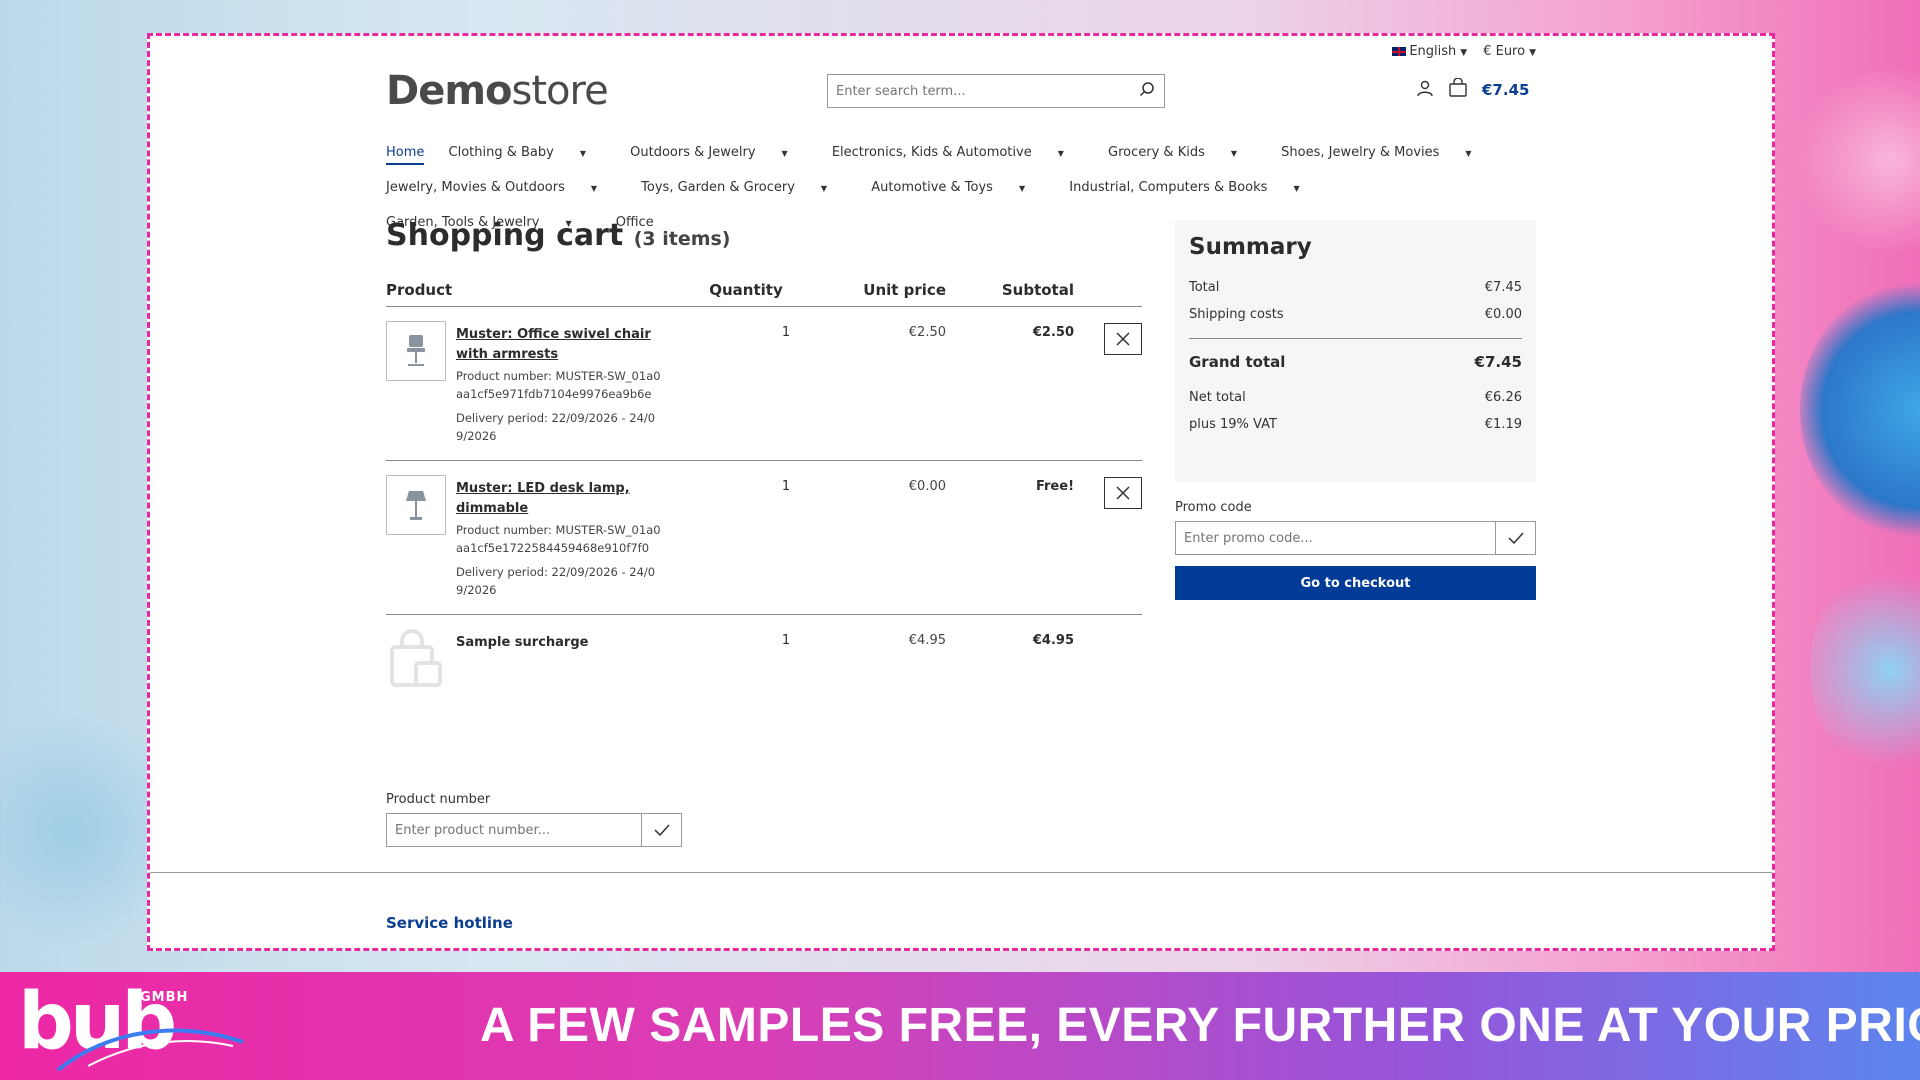 The image size is (1920, 1080). Describe the element at coordinates (1147, 91) in the screenshot. I see `search-icon` at that location.